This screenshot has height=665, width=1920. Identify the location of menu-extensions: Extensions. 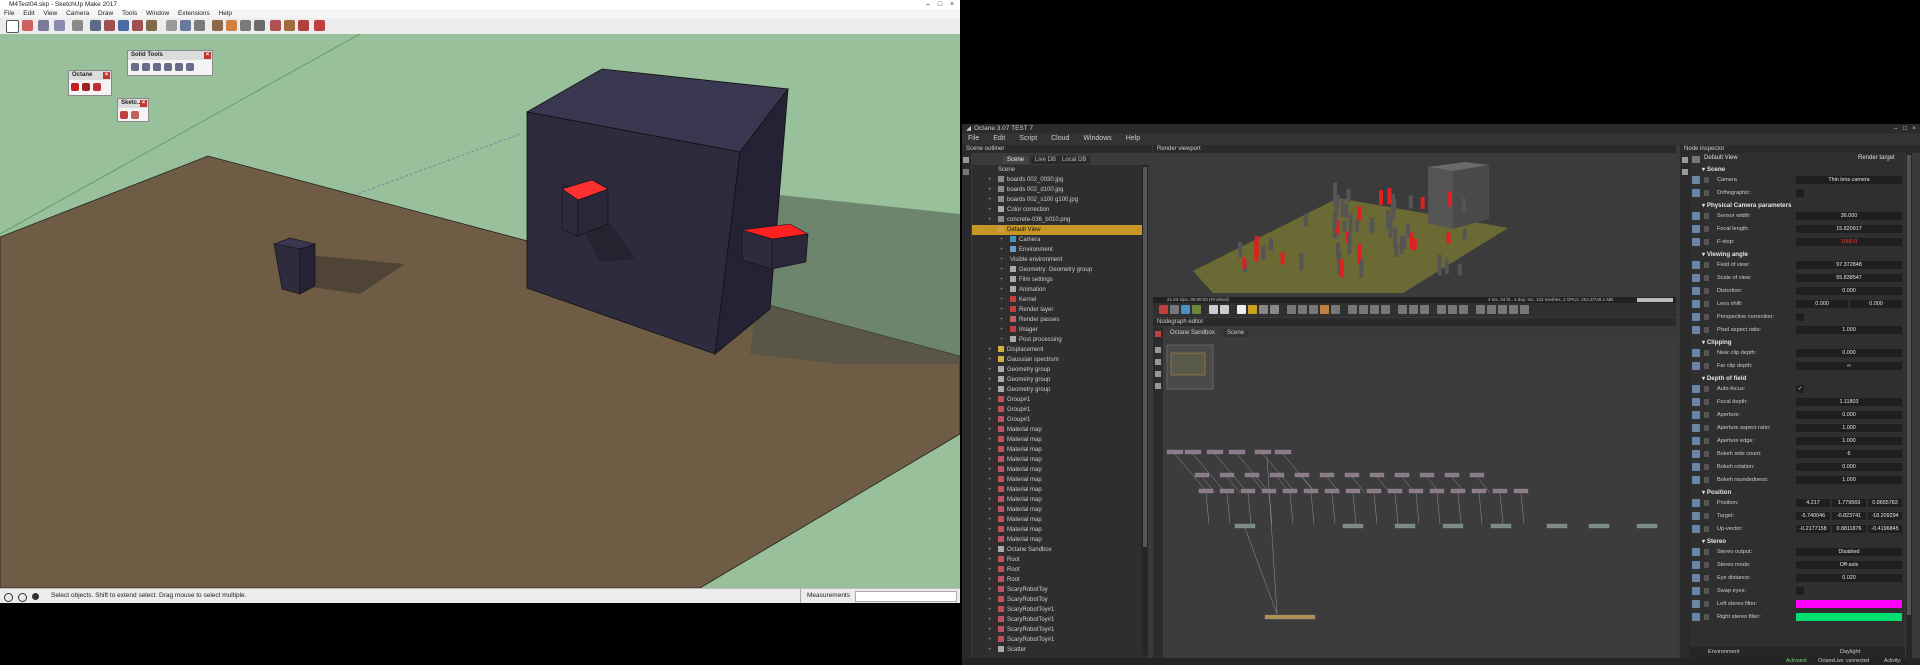
(194, 13).